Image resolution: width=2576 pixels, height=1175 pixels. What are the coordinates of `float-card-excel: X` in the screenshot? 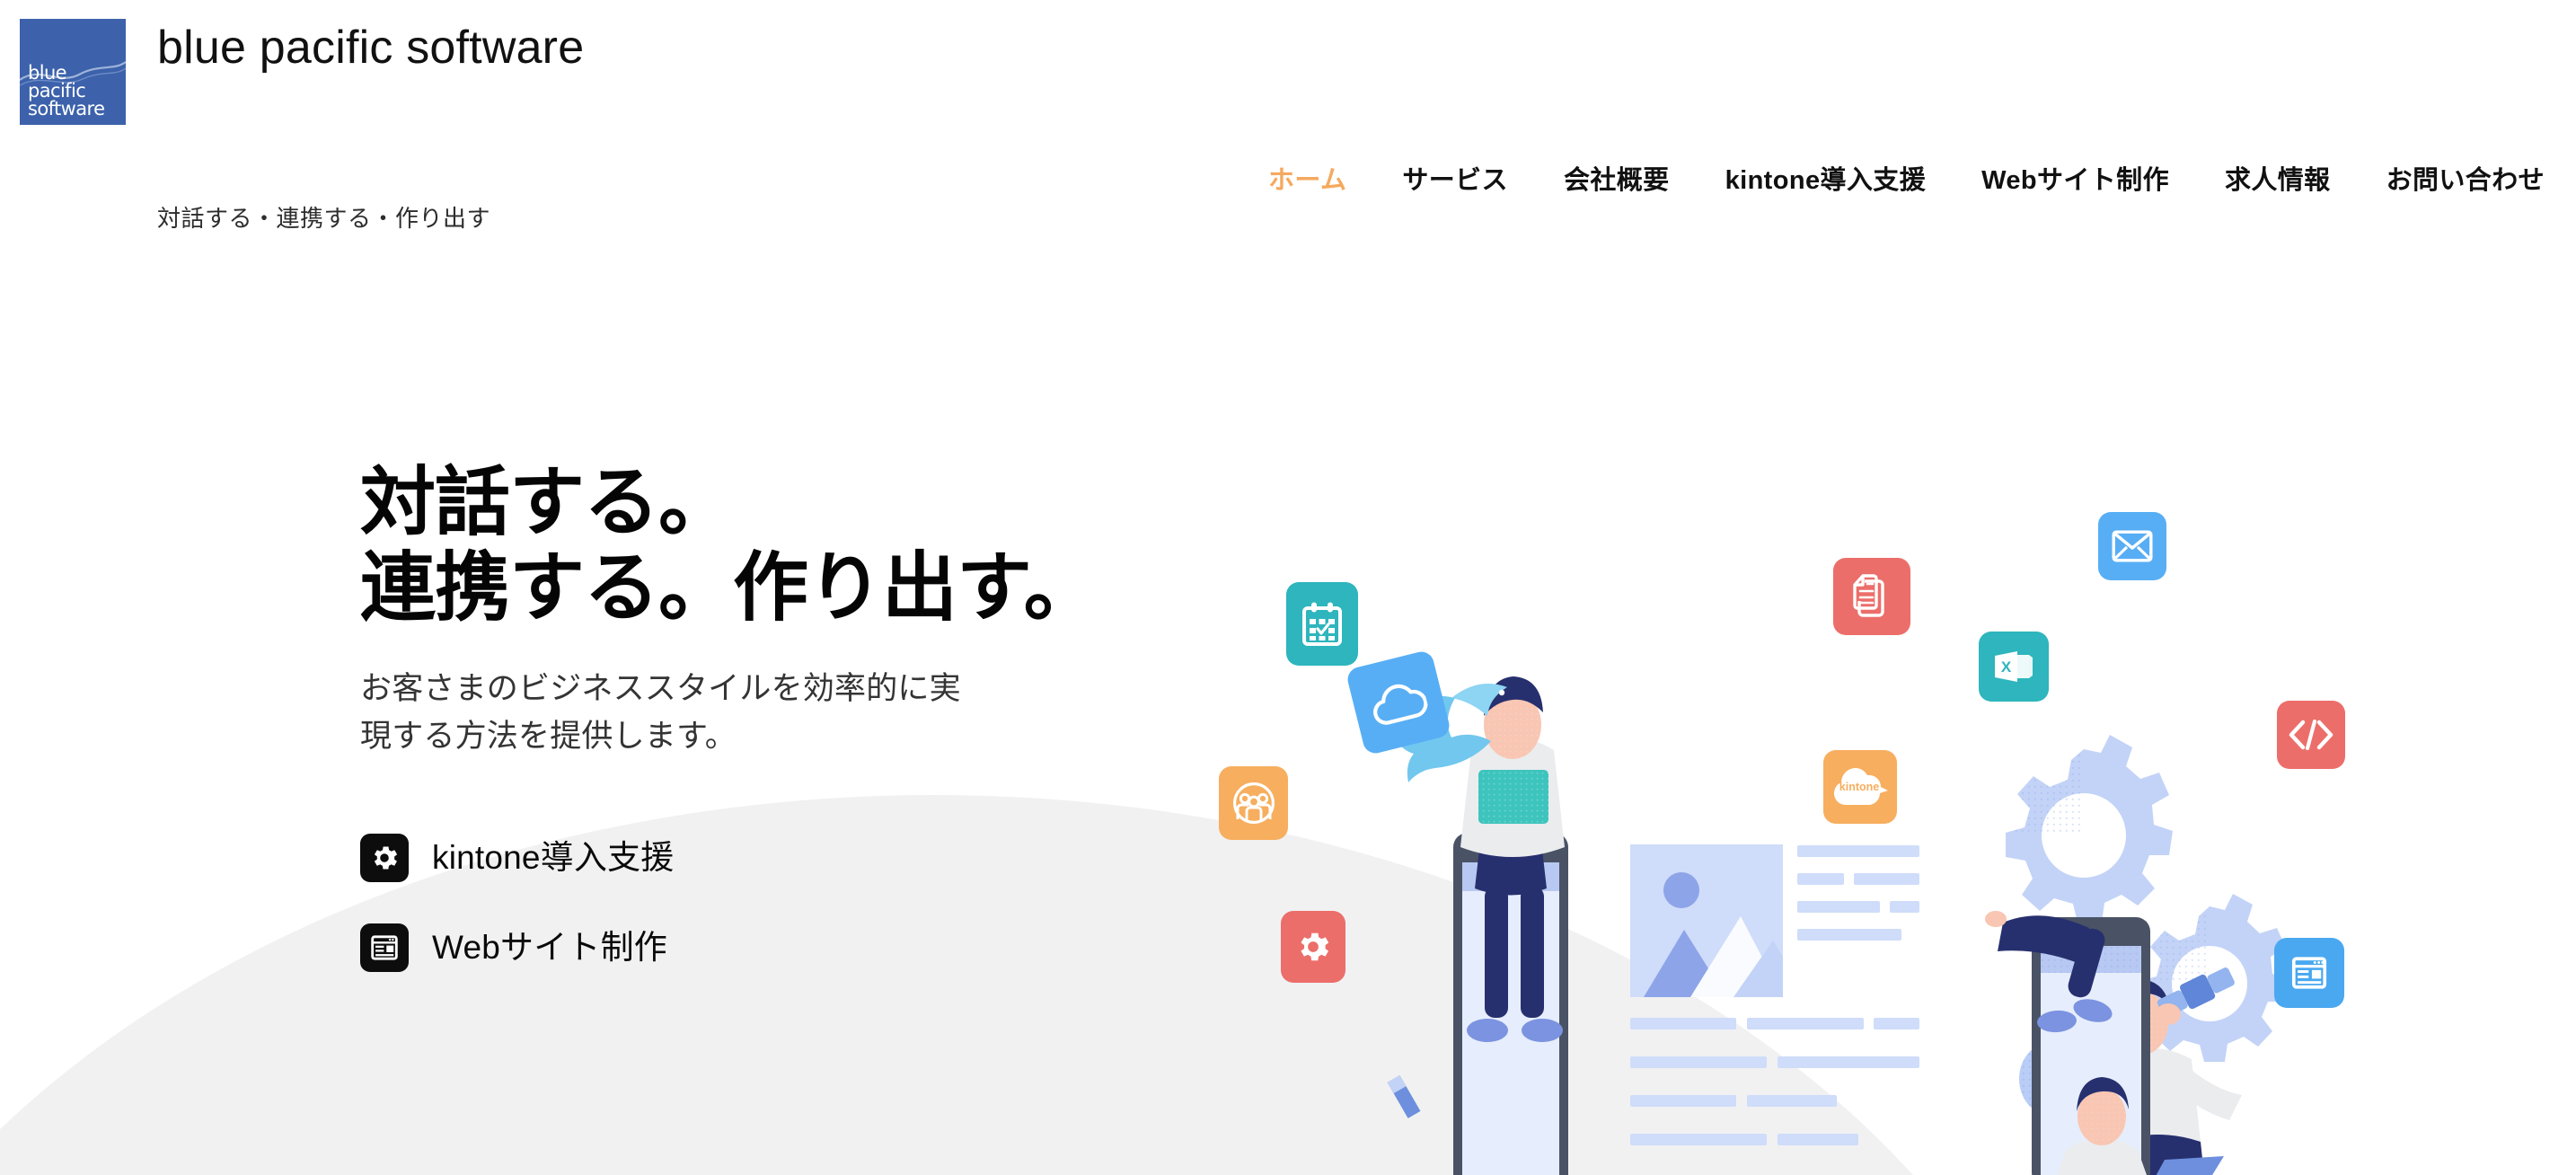 It's located at (2014, 667).